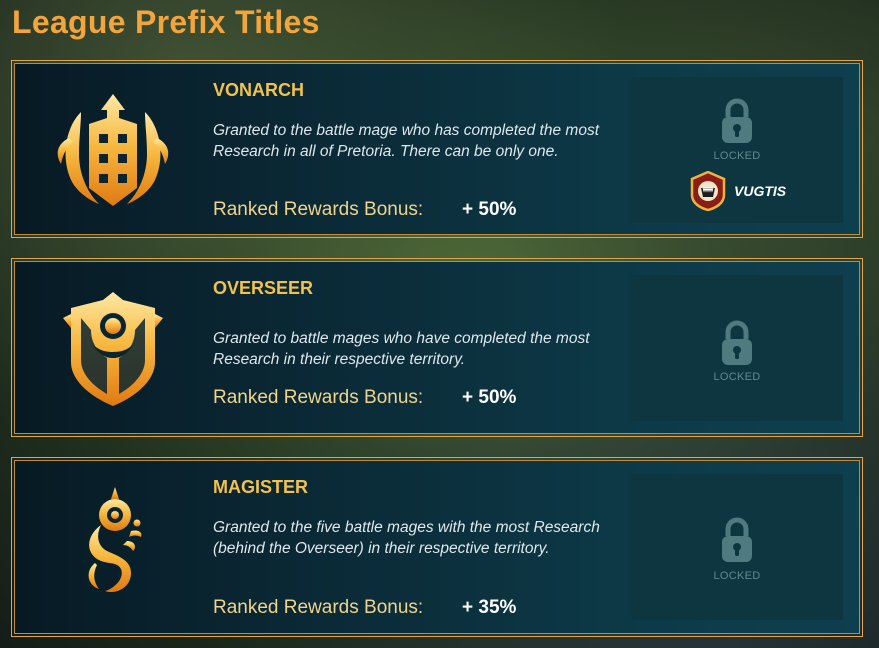  I want to click on overseer-emblem-icon, so click(113, 349).